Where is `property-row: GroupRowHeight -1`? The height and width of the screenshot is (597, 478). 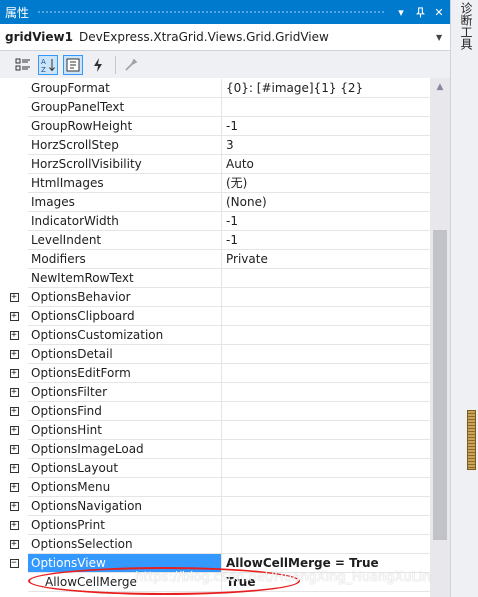
property-row: GroupRowHeight -1 is located at coordinates (215, 126).